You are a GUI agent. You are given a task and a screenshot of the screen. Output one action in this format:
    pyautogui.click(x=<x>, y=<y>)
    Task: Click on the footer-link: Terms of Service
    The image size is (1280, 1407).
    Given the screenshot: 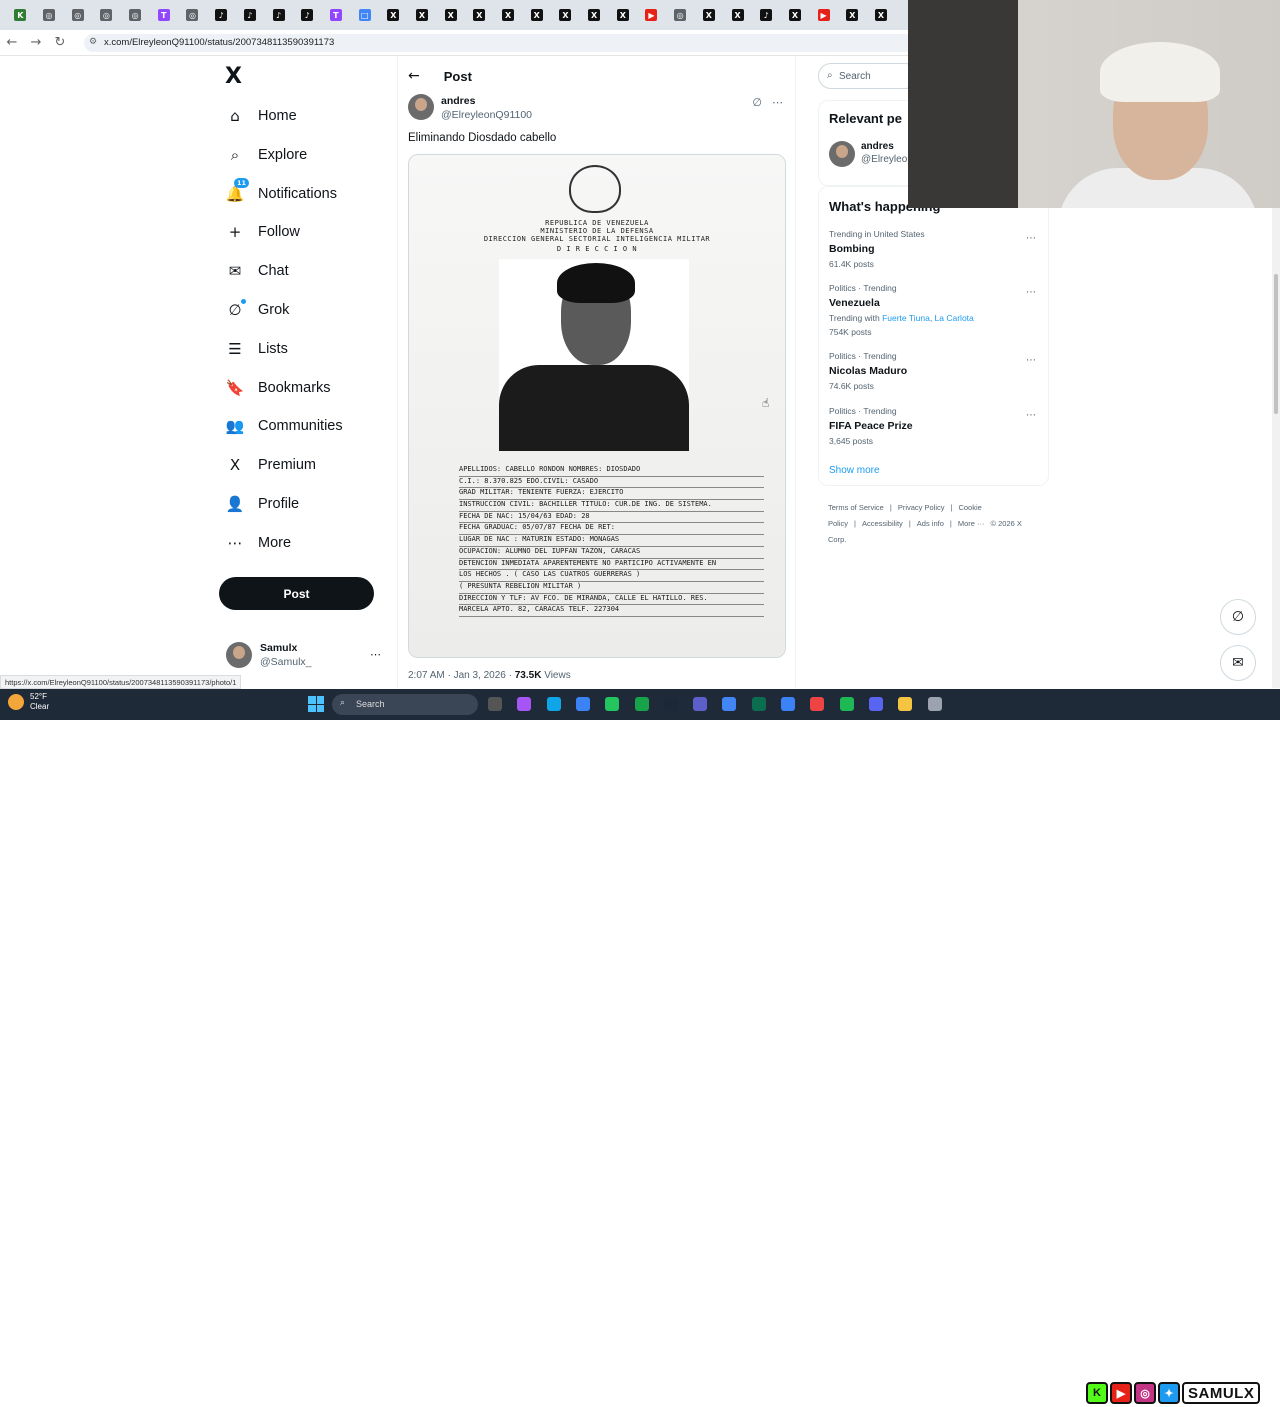 What is the action you would take?
    pyautogui.click(x=856, y=507)
    